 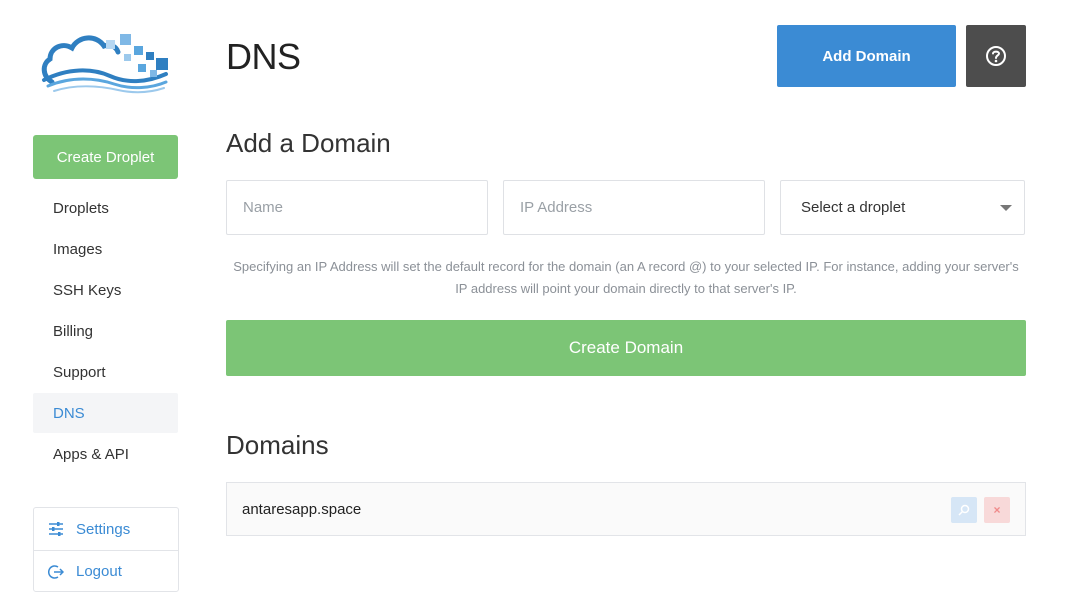 What do you see at coordinates (1006, 207) in the screenshot?
I see `chevron-down-icon` at bounding box center [1006, 207].